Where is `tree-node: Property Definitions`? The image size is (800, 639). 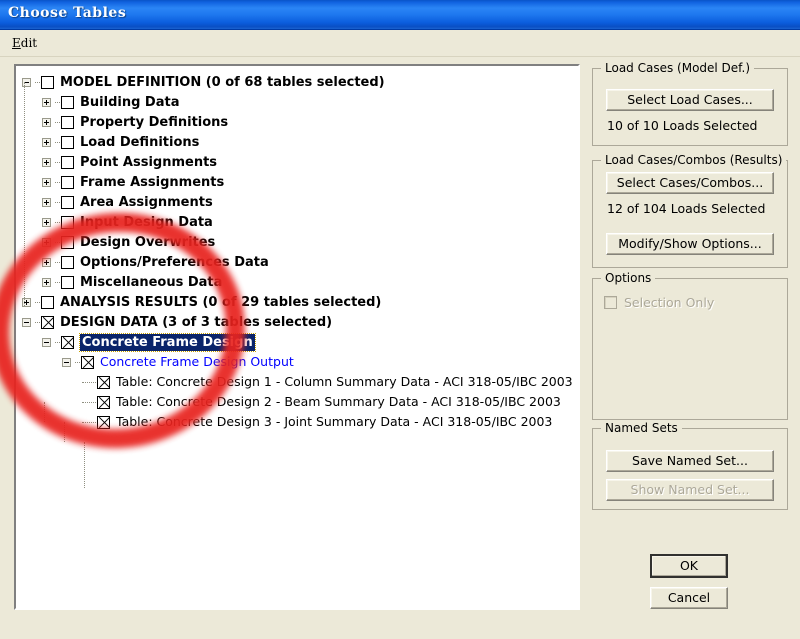 tree-node: Property Definitions is located at coordinates (299, 122).